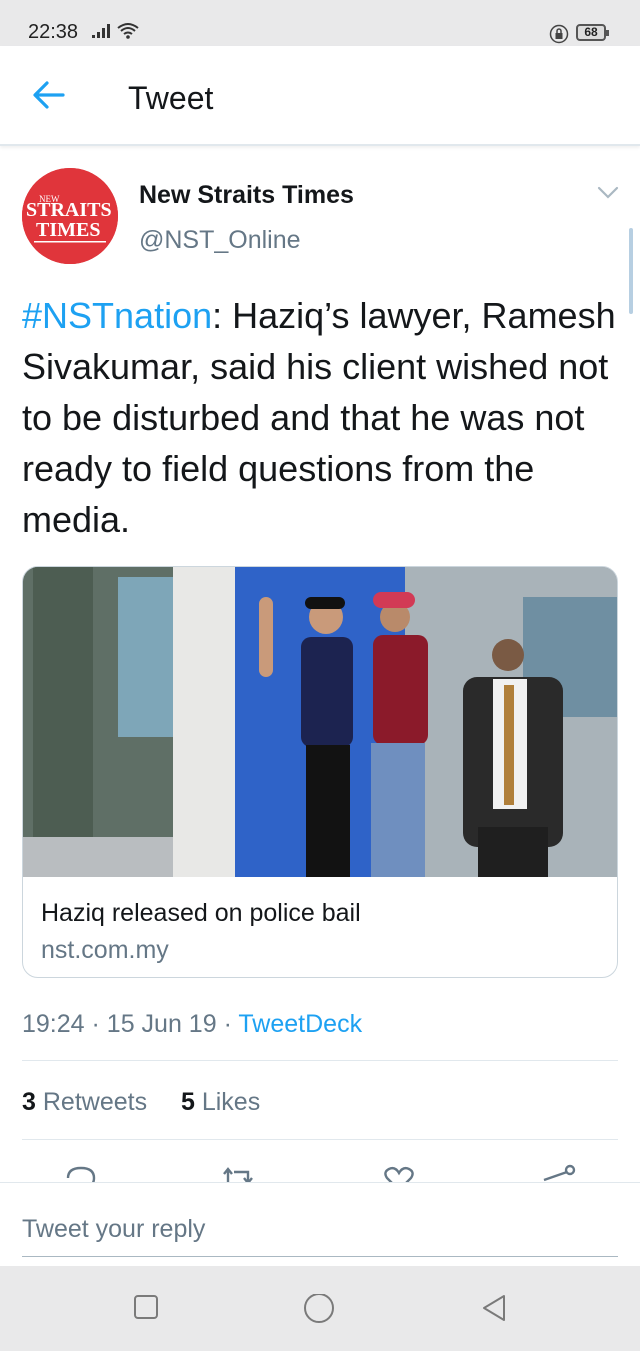 This screenshot has width=640, height=1351. I want to click on reply-input, so click(320, 1230).